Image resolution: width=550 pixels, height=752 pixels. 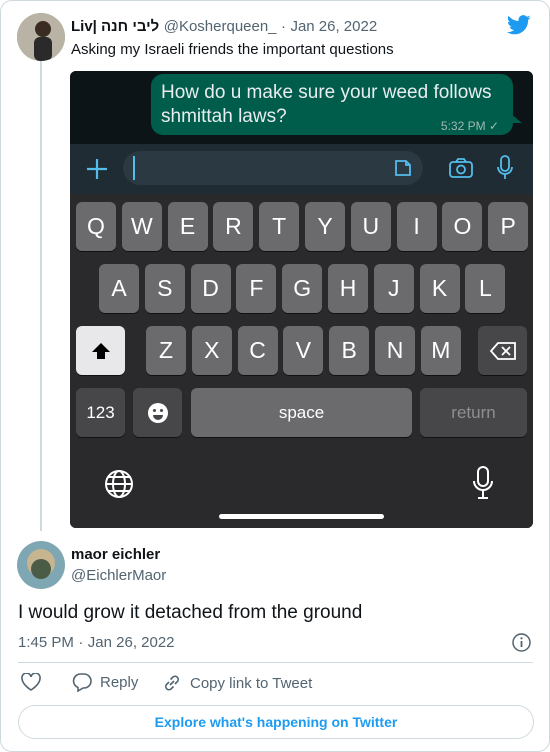 I want to click on shift-key, so click(x=100, y=350).